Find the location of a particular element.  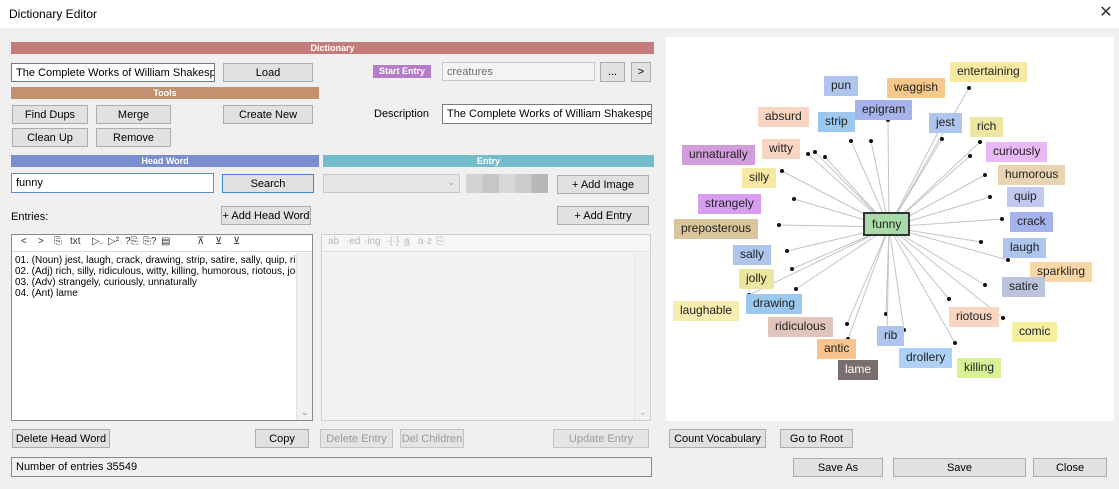

graph-node-waggish: waggish is located at coordinates (916, 88).